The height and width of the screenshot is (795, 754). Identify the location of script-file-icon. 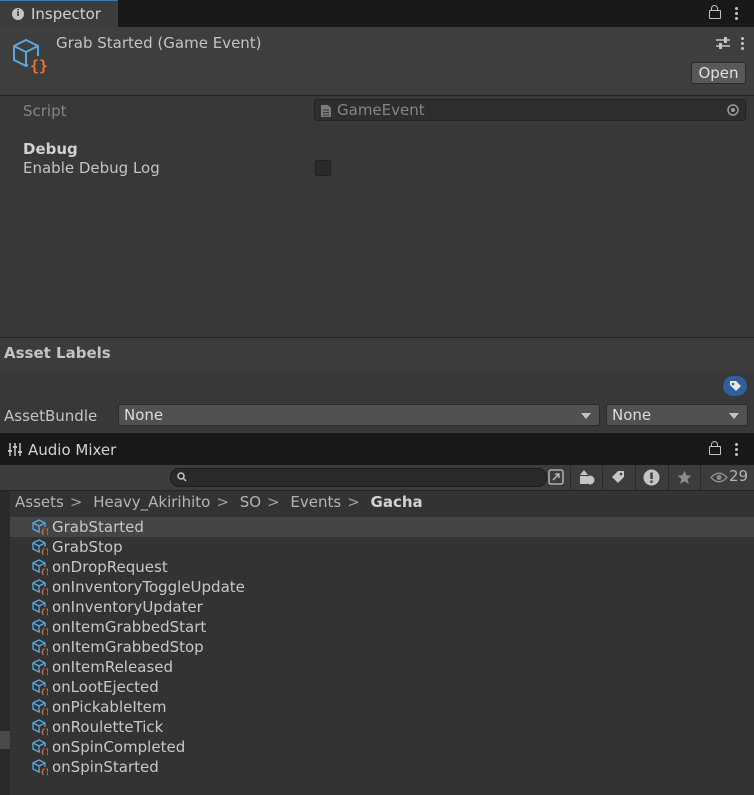
(326, 111).